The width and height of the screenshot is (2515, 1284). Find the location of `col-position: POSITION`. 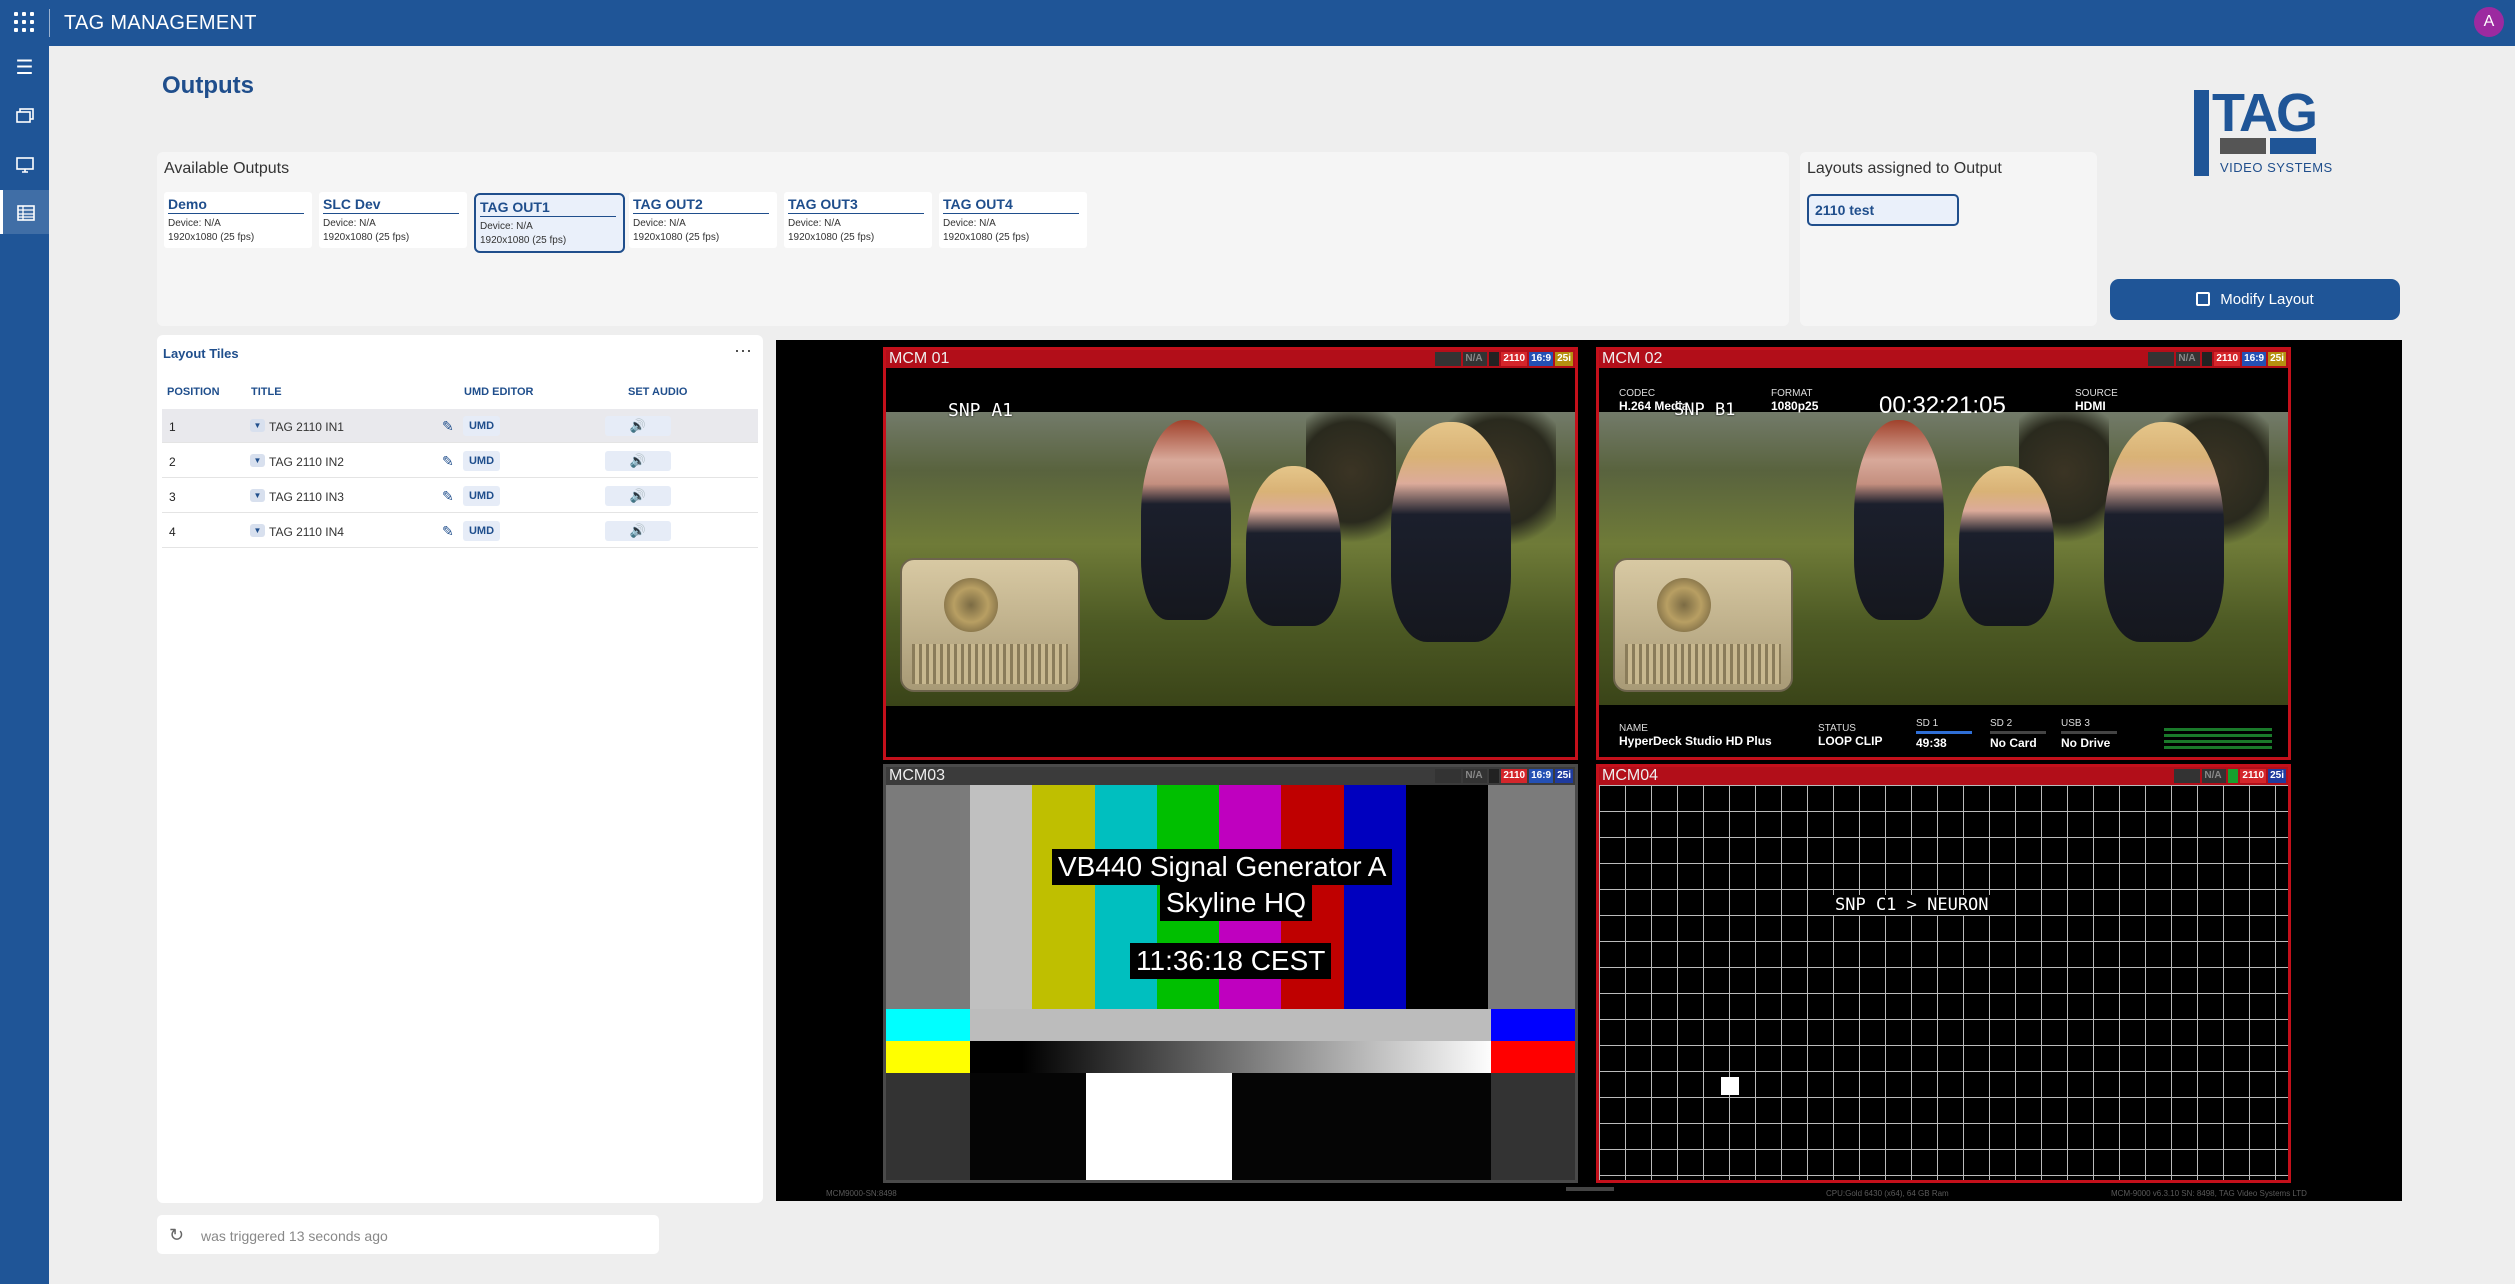

col-position: POSITION is located at coordinates (193, 392).